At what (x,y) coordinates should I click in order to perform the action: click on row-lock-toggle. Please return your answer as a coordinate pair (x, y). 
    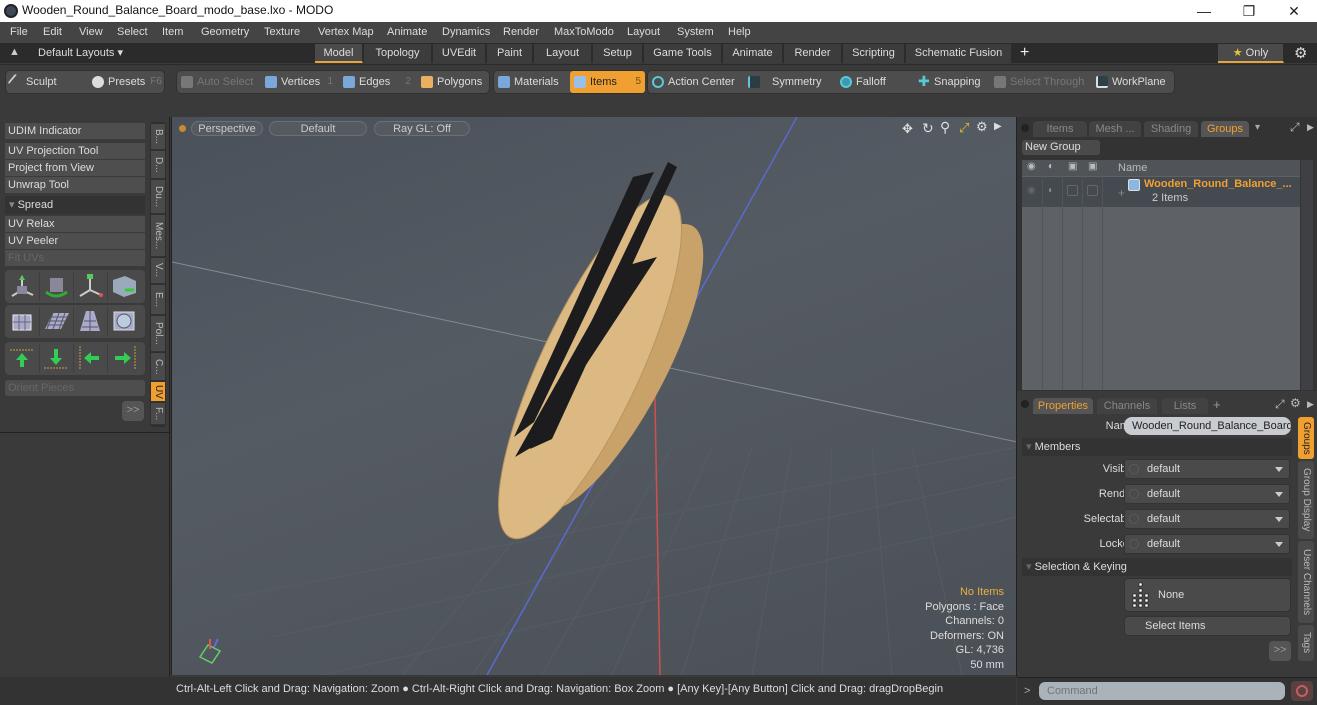
    Looking at the image, I should click on (1072, 190).